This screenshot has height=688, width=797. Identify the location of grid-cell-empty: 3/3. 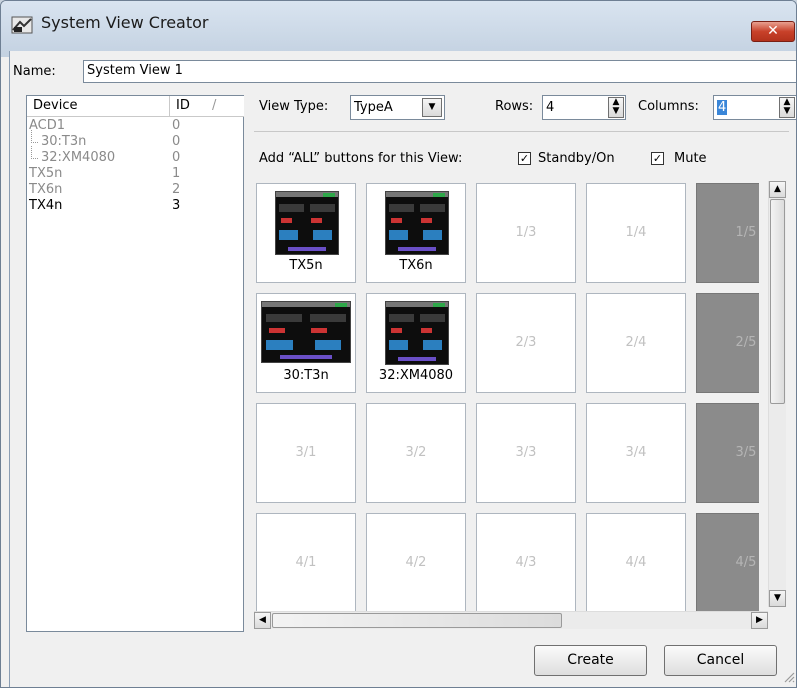
(526, 453).